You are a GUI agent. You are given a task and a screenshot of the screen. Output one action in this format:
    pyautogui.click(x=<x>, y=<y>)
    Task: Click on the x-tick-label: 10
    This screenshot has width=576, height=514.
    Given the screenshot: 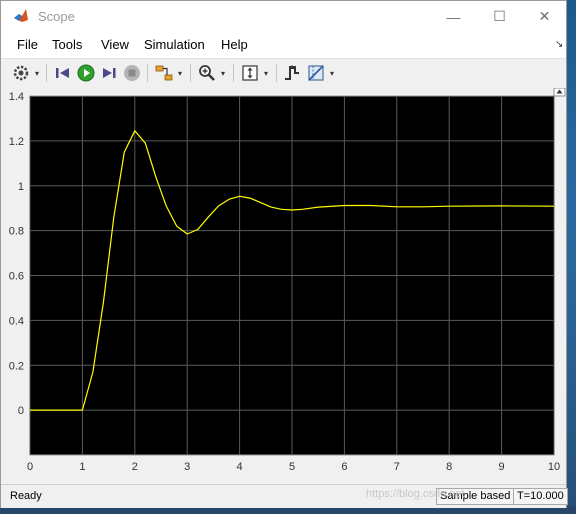 What is the action you would take?
    pyautogui.click(x=554, y=467)
    